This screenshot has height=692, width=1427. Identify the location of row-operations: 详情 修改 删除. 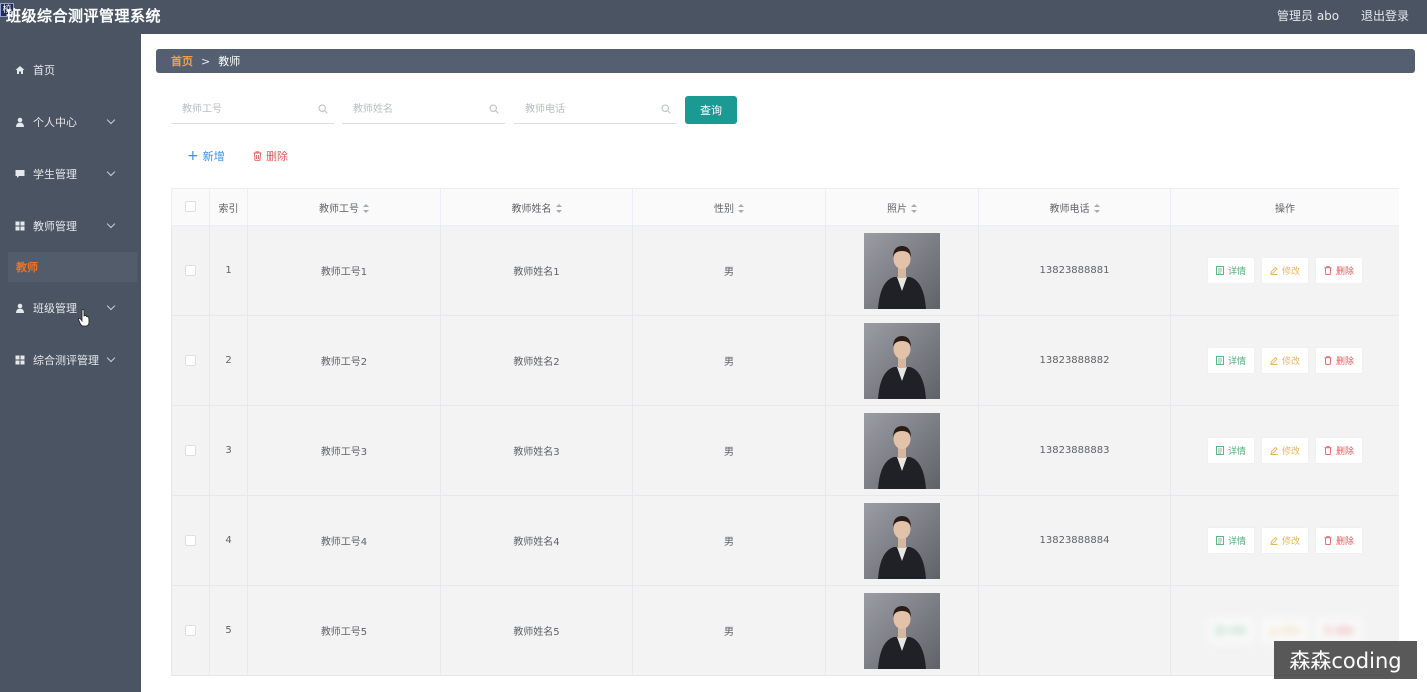
(1284, 360).